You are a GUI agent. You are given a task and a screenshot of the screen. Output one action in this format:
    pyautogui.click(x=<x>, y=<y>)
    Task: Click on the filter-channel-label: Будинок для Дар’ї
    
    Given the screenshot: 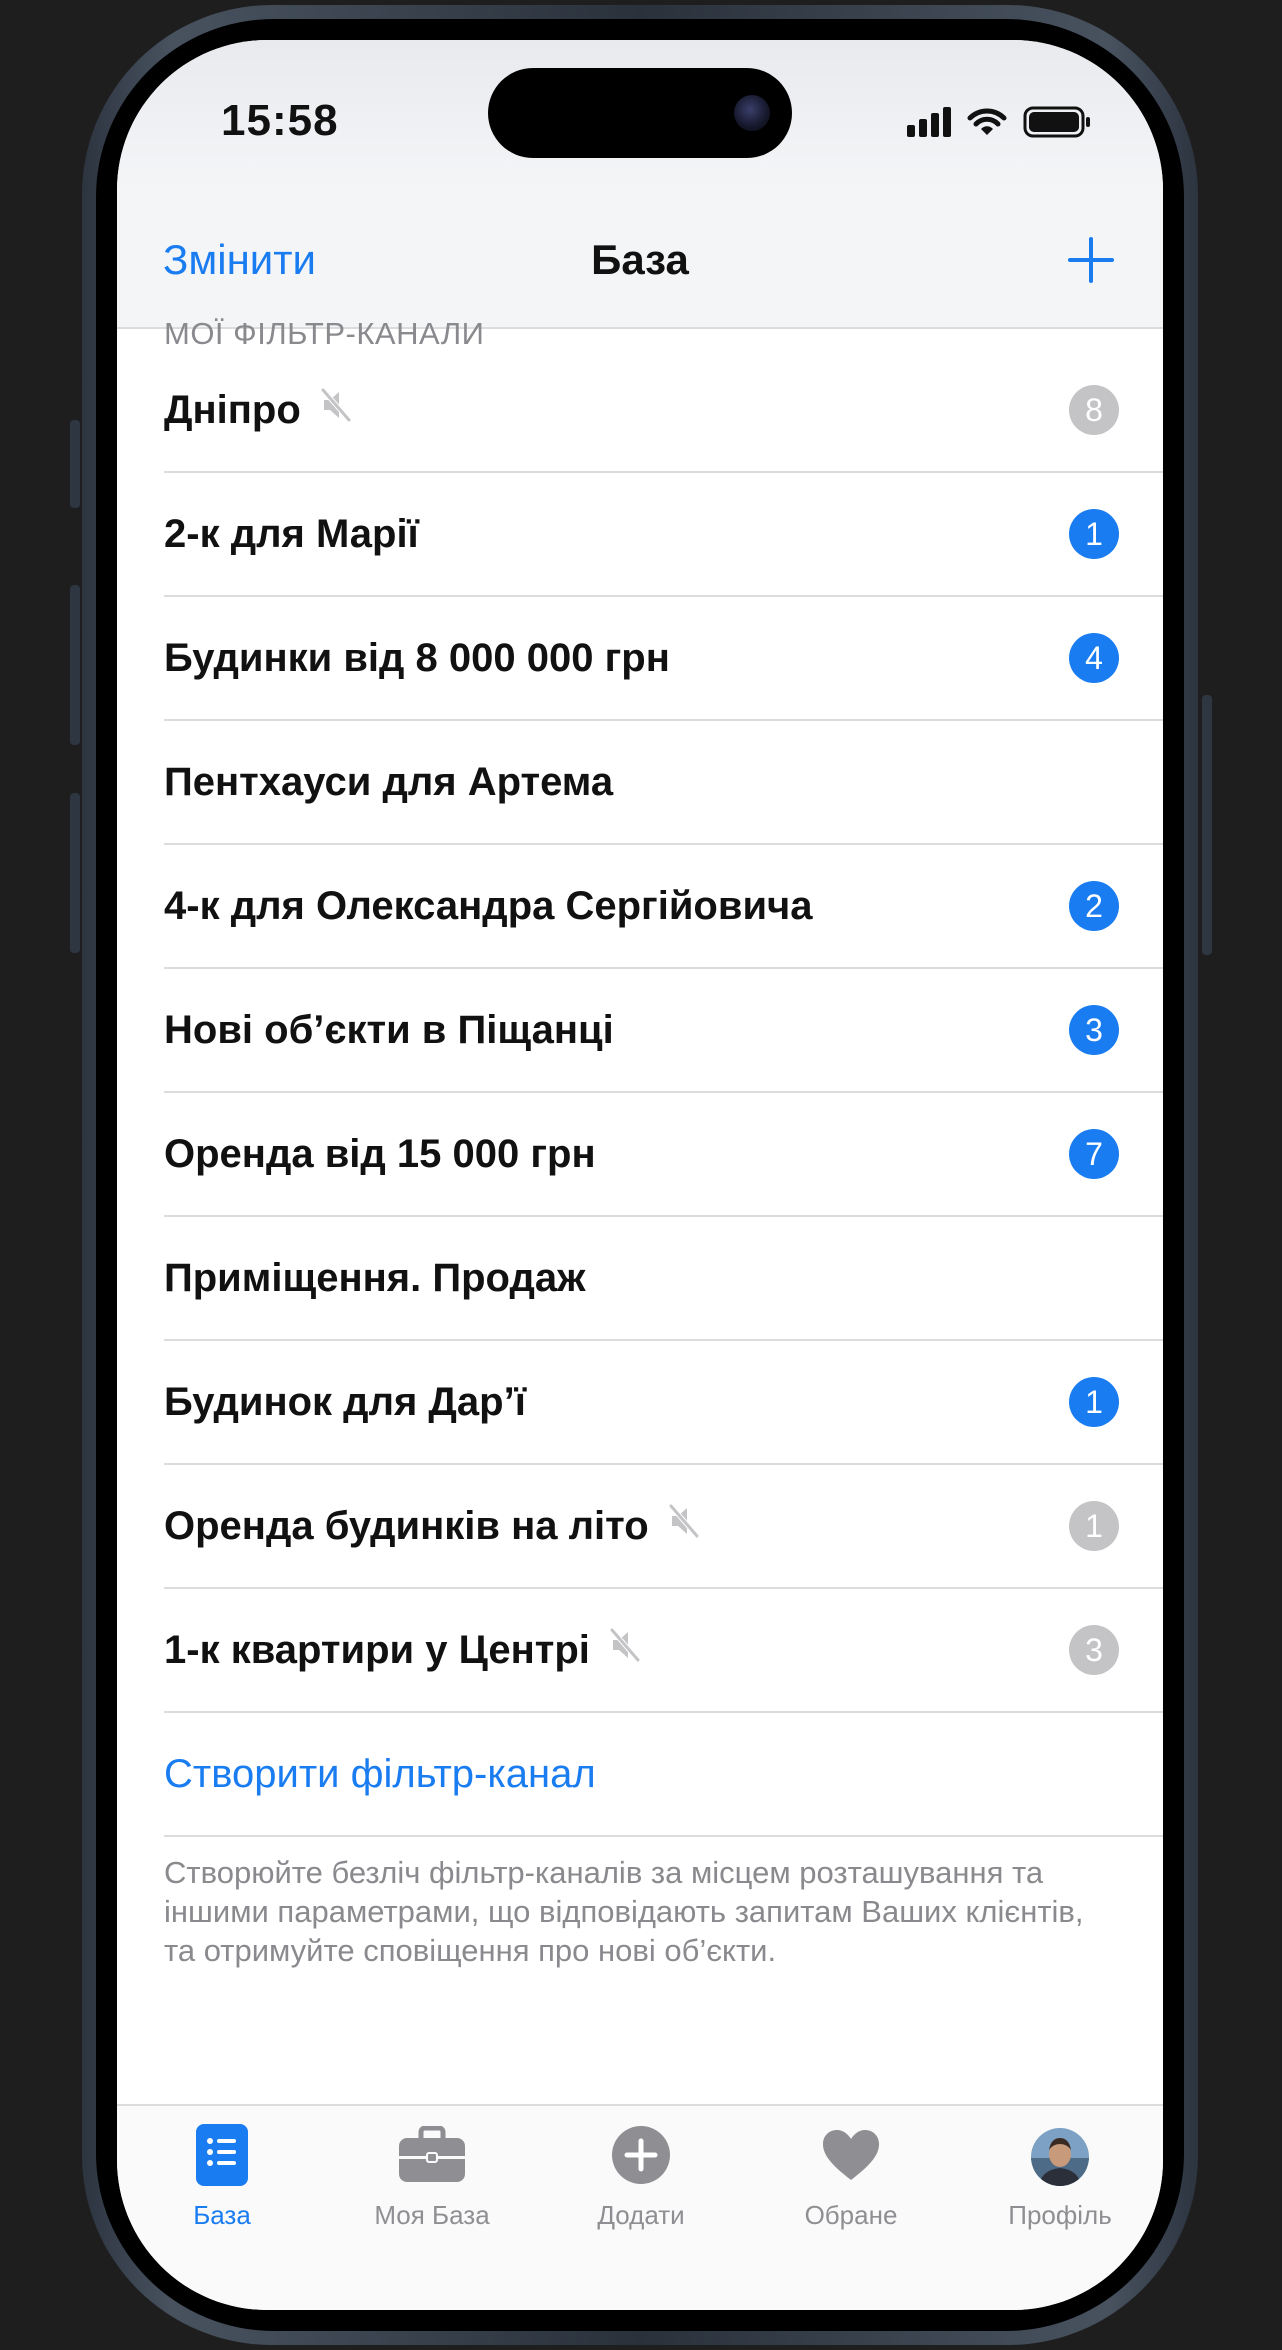 What is the action you would take?
    pyautogui.click(x=345, y=1402)
    